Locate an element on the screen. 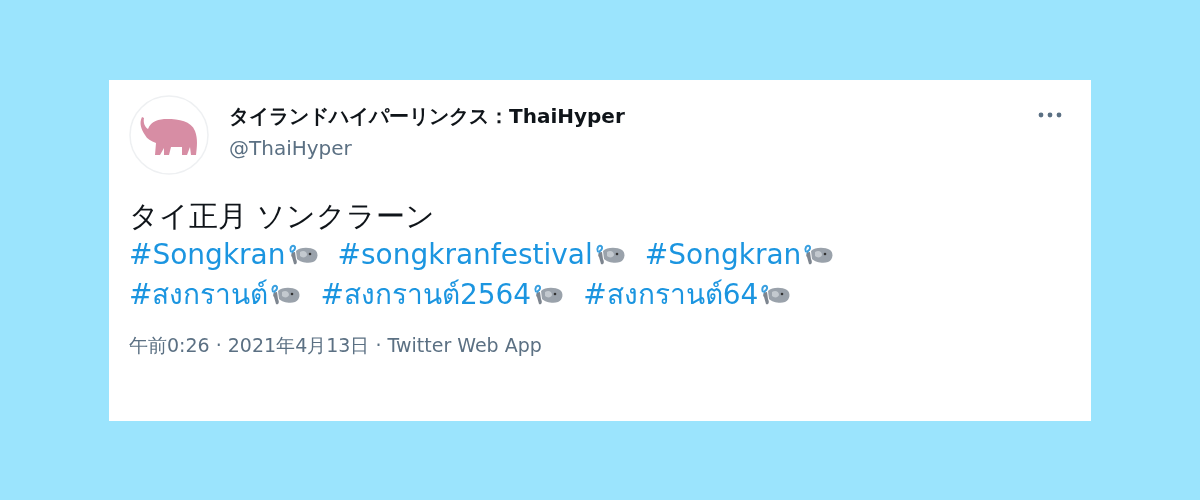 The width and height of the screenshot is (1200, 500). hashtag-link: #songkranfestival is located at coordinates (465, 255).